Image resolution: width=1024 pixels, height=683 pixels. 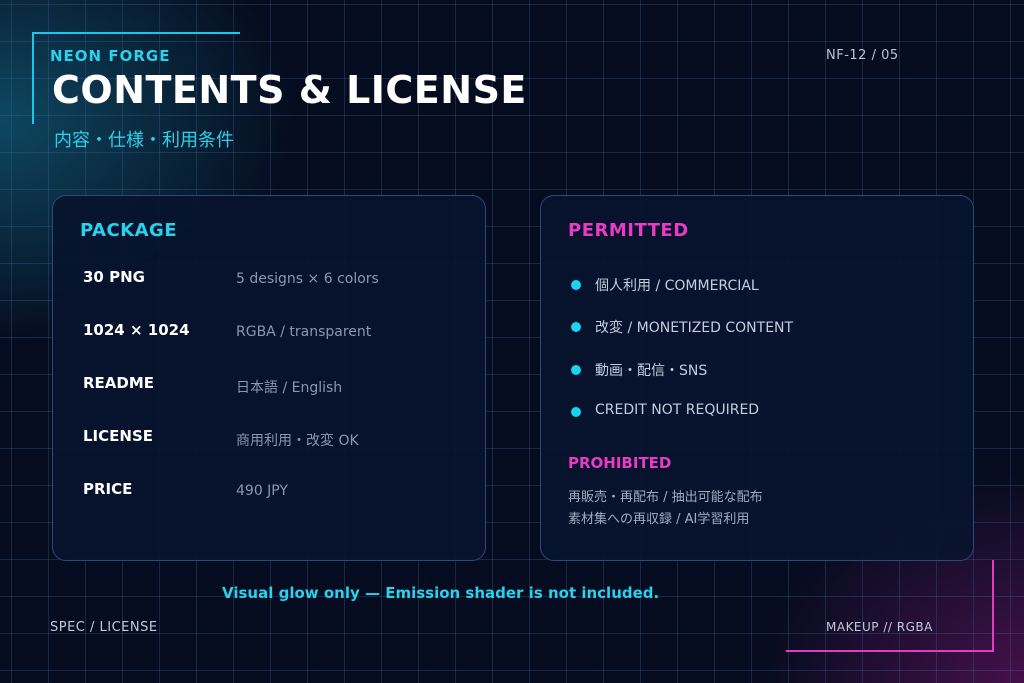 What do you see at coordinates (114, 277) in the screenshot?
I see `spec-label: 30 PNG` at bounding box center [114, 277].